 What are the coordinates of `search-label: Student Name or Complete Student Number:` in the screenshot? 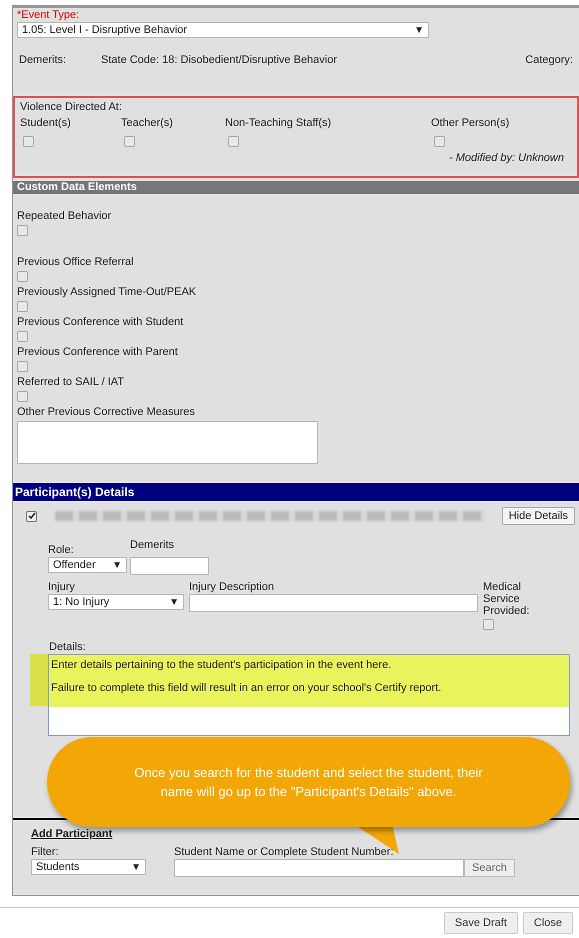 It's located at (284, 852).